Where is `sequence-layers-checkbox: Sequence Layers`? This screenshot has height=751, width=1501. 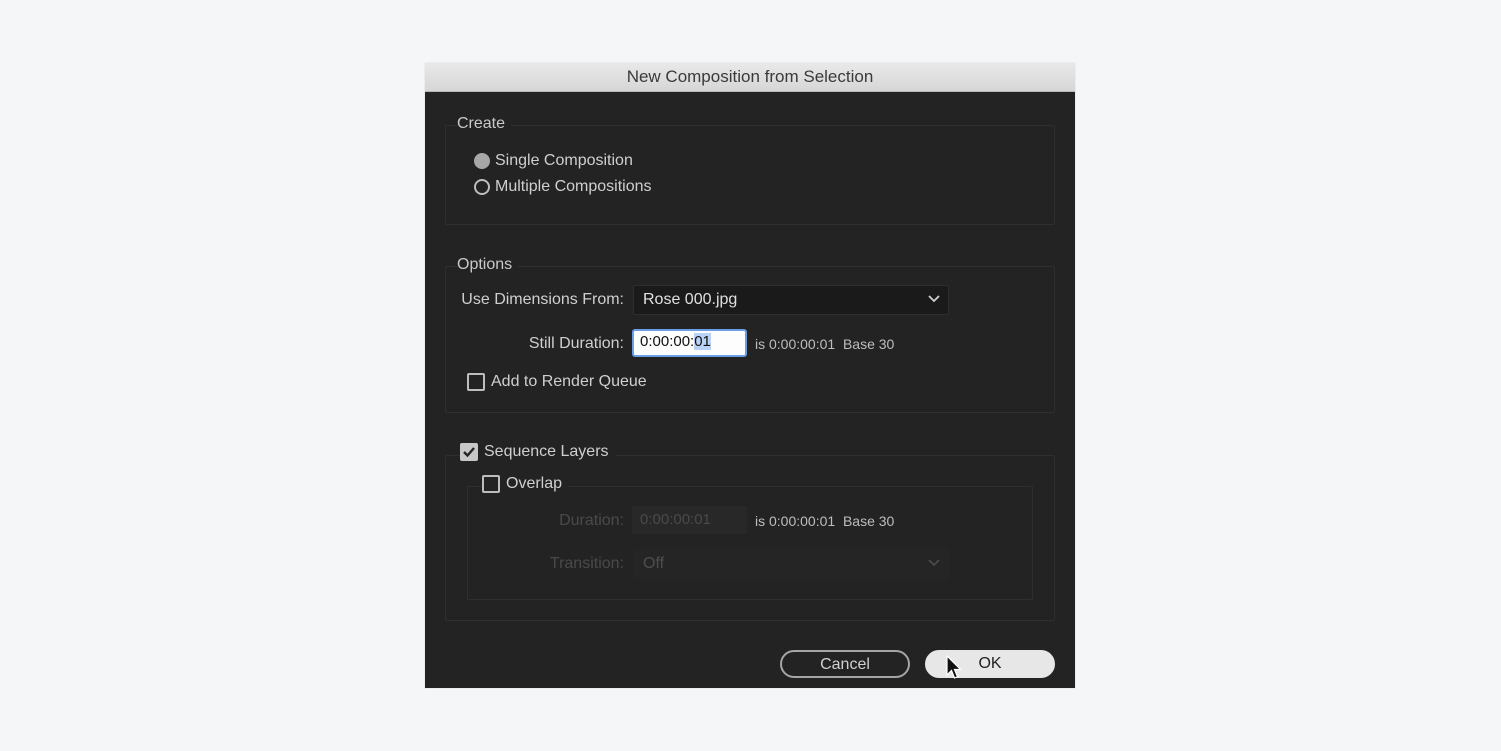
sequence-layers-checkbox: Sequence Layers is located at coordinates (537, 452).